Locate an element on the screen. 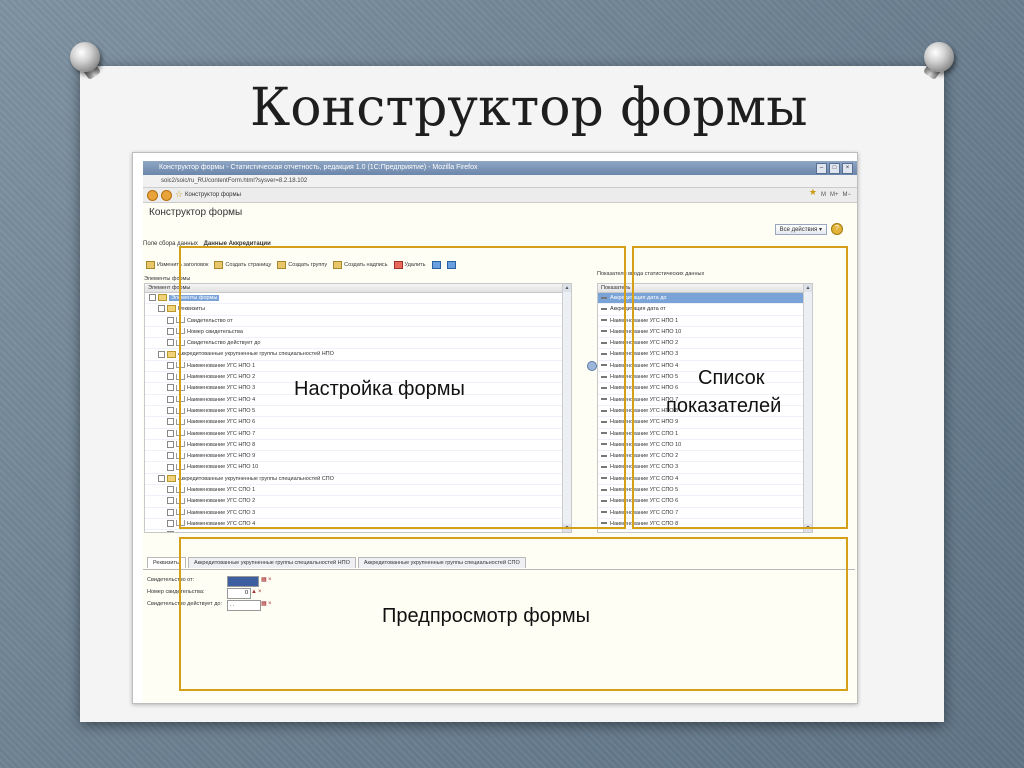 The height and width of the screenshot is (768, 1024). pushpin-right-icon is located at coordinates (939, 57).